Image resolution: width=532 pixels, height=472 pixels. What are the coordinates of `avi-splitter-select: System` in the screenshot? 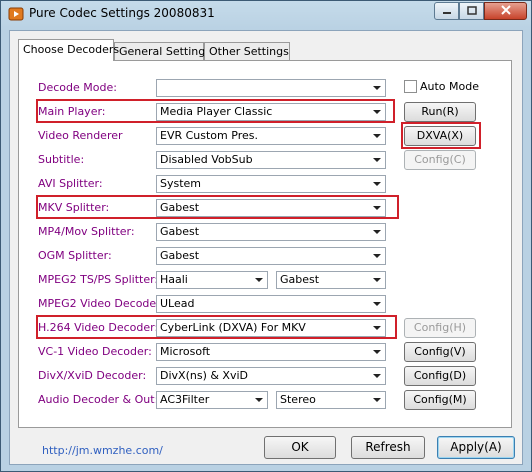 It's located at (271, 184).